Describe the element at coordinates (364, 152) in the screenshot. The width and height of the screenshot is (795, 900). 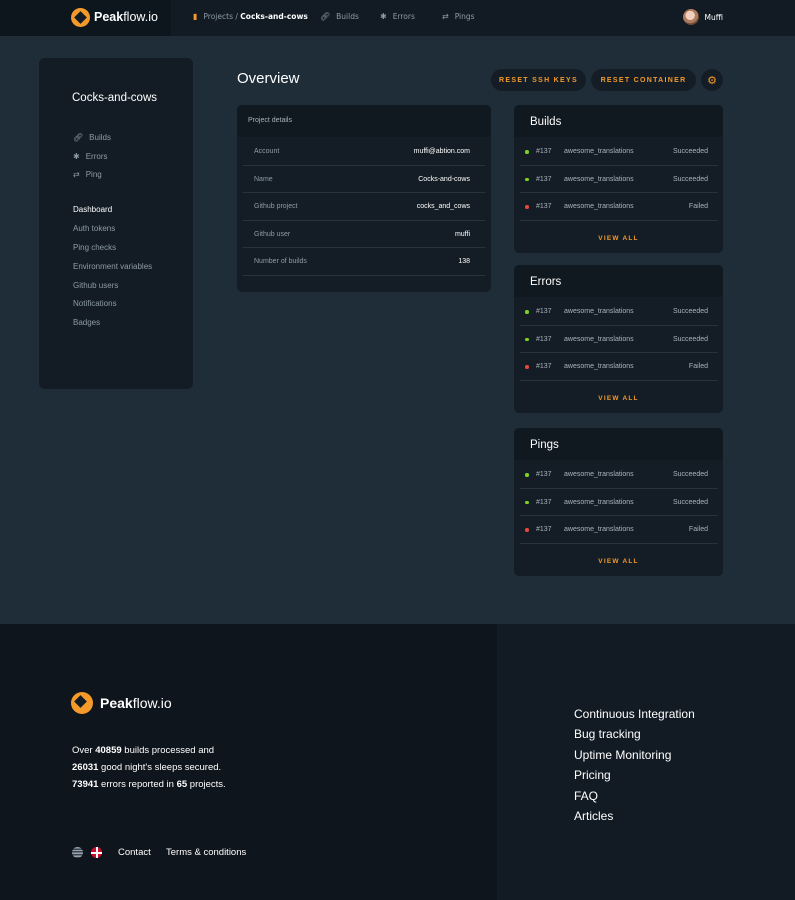
I see `detail-row: Account muffi@abtion.com` at that location.